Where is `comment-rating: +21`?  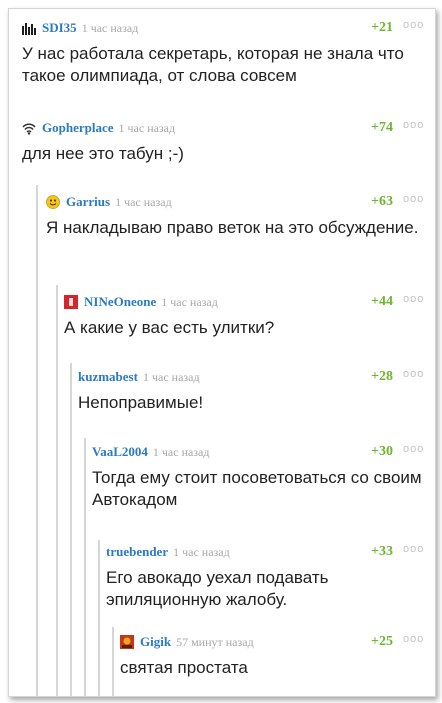
comment-rating: +21 is located at coordinates (382, 27).